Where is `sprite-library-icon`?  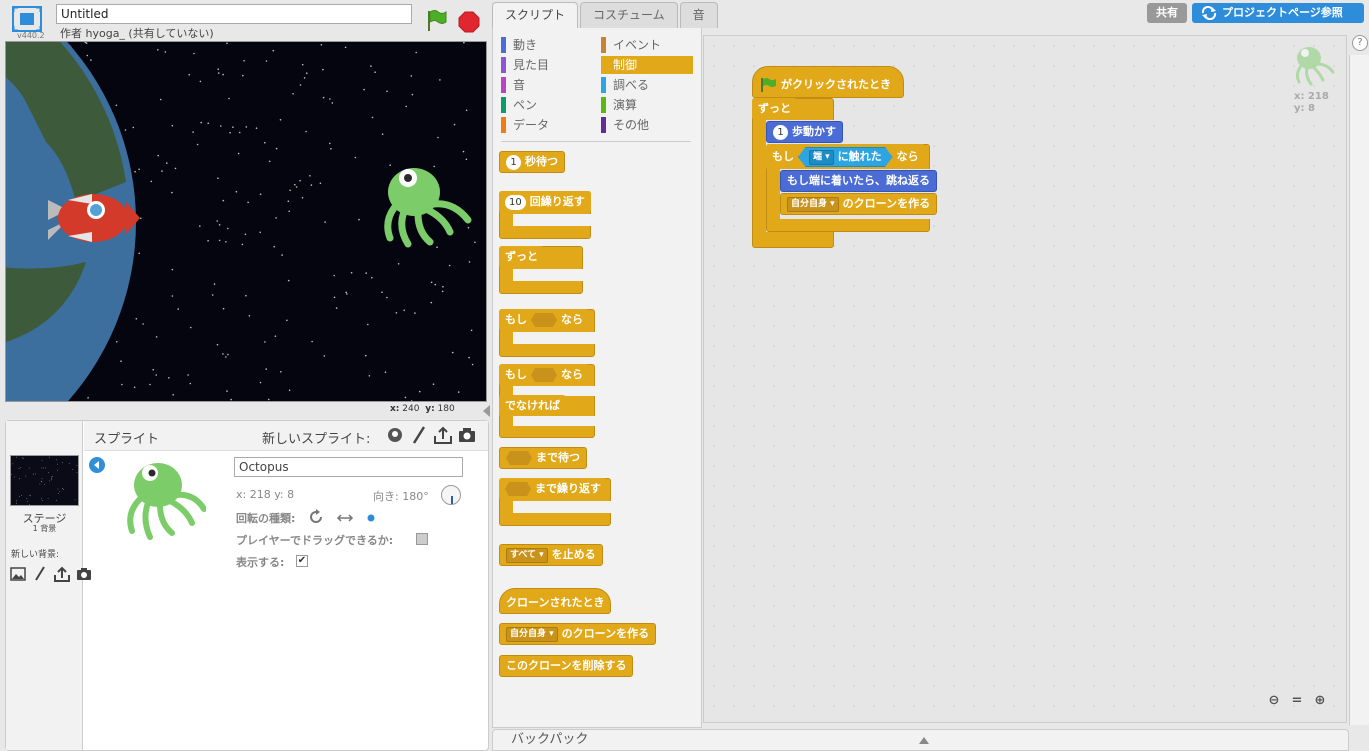 sprite-library-icon is located at coordinates (395, 435).